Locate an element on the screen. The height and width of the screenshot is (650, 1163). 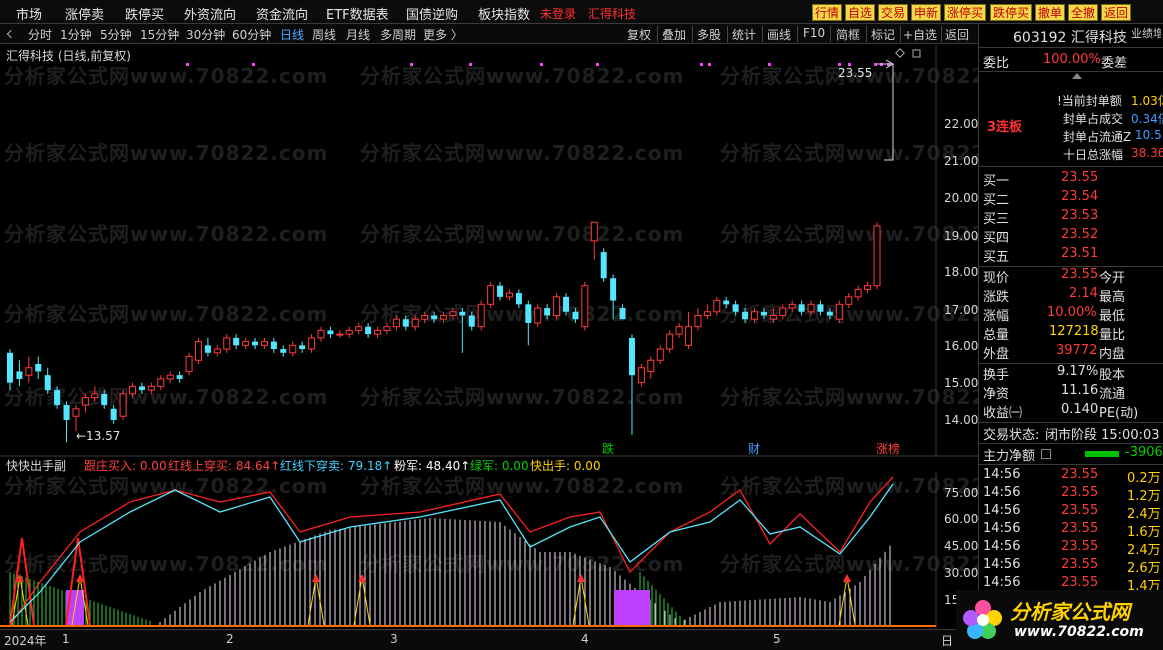
quick-button-back: 返回 is located at coordinates (1116, 12).